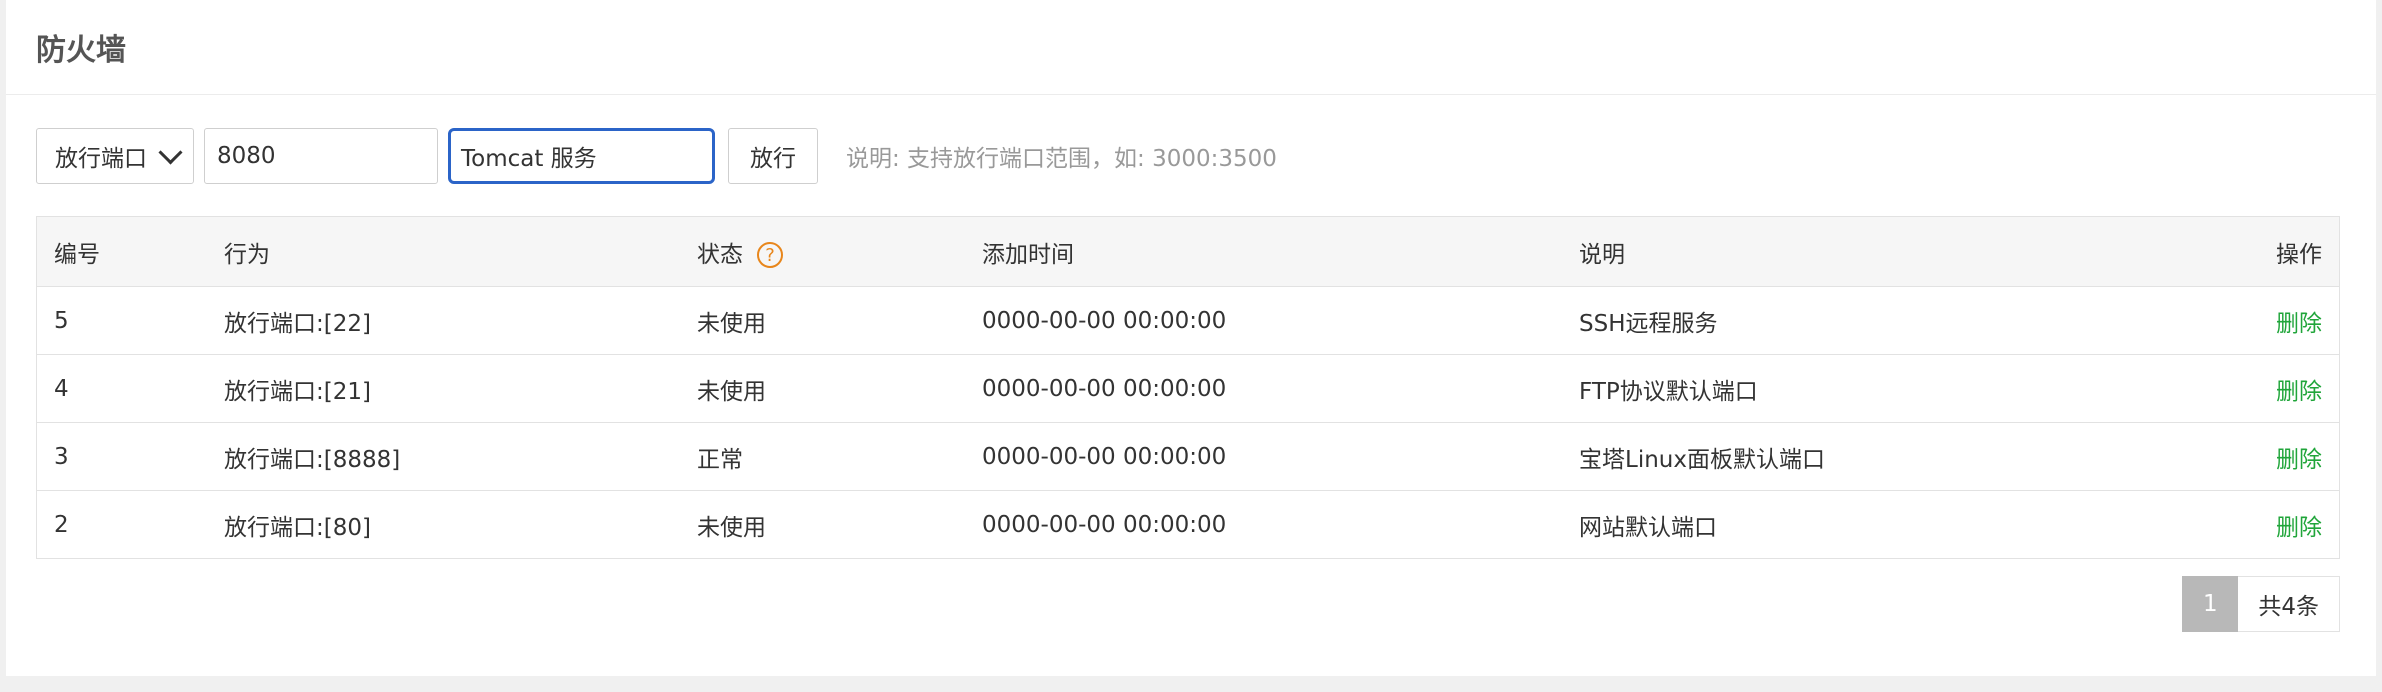 The width and height of the screenshot is (2382, 692). I want to click on cell-desc: 宝塔Linux面板默认端口, so click(1702, 459).